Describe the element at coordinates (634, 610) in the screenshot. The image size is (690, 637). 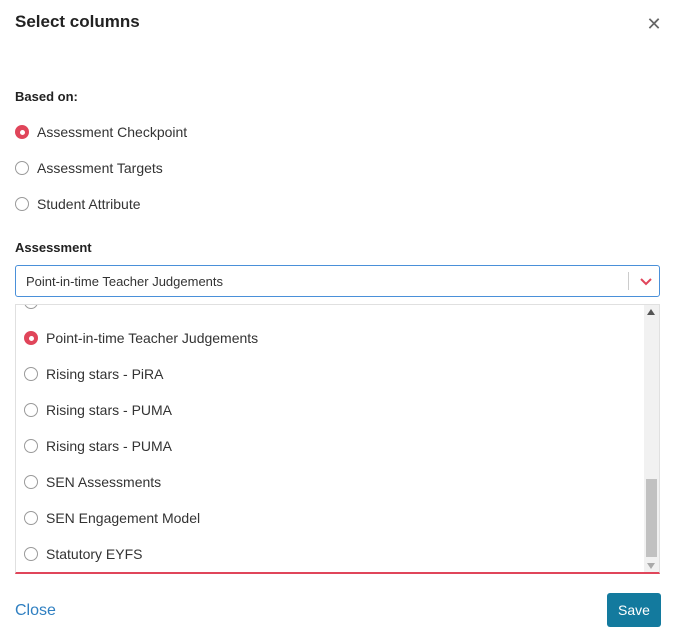
I see `save-button: Save` at that location.